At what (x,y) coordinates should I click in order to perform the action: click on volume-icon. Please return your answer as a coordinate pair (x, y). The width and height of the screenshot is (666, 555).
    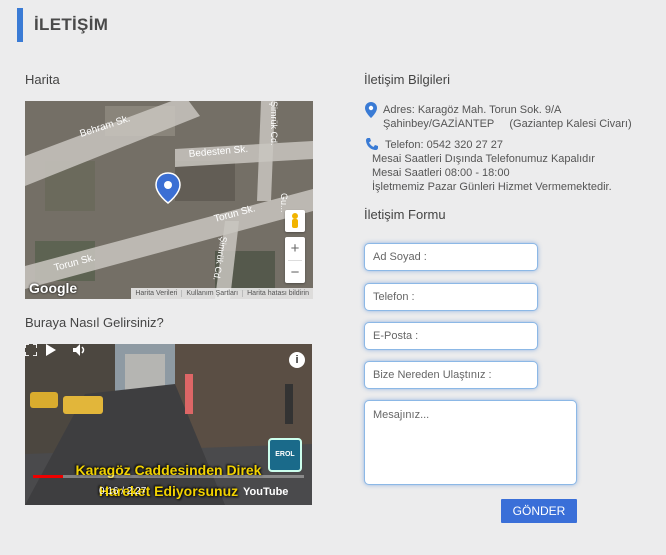
    Looking at the image, I should click on (80, 350).